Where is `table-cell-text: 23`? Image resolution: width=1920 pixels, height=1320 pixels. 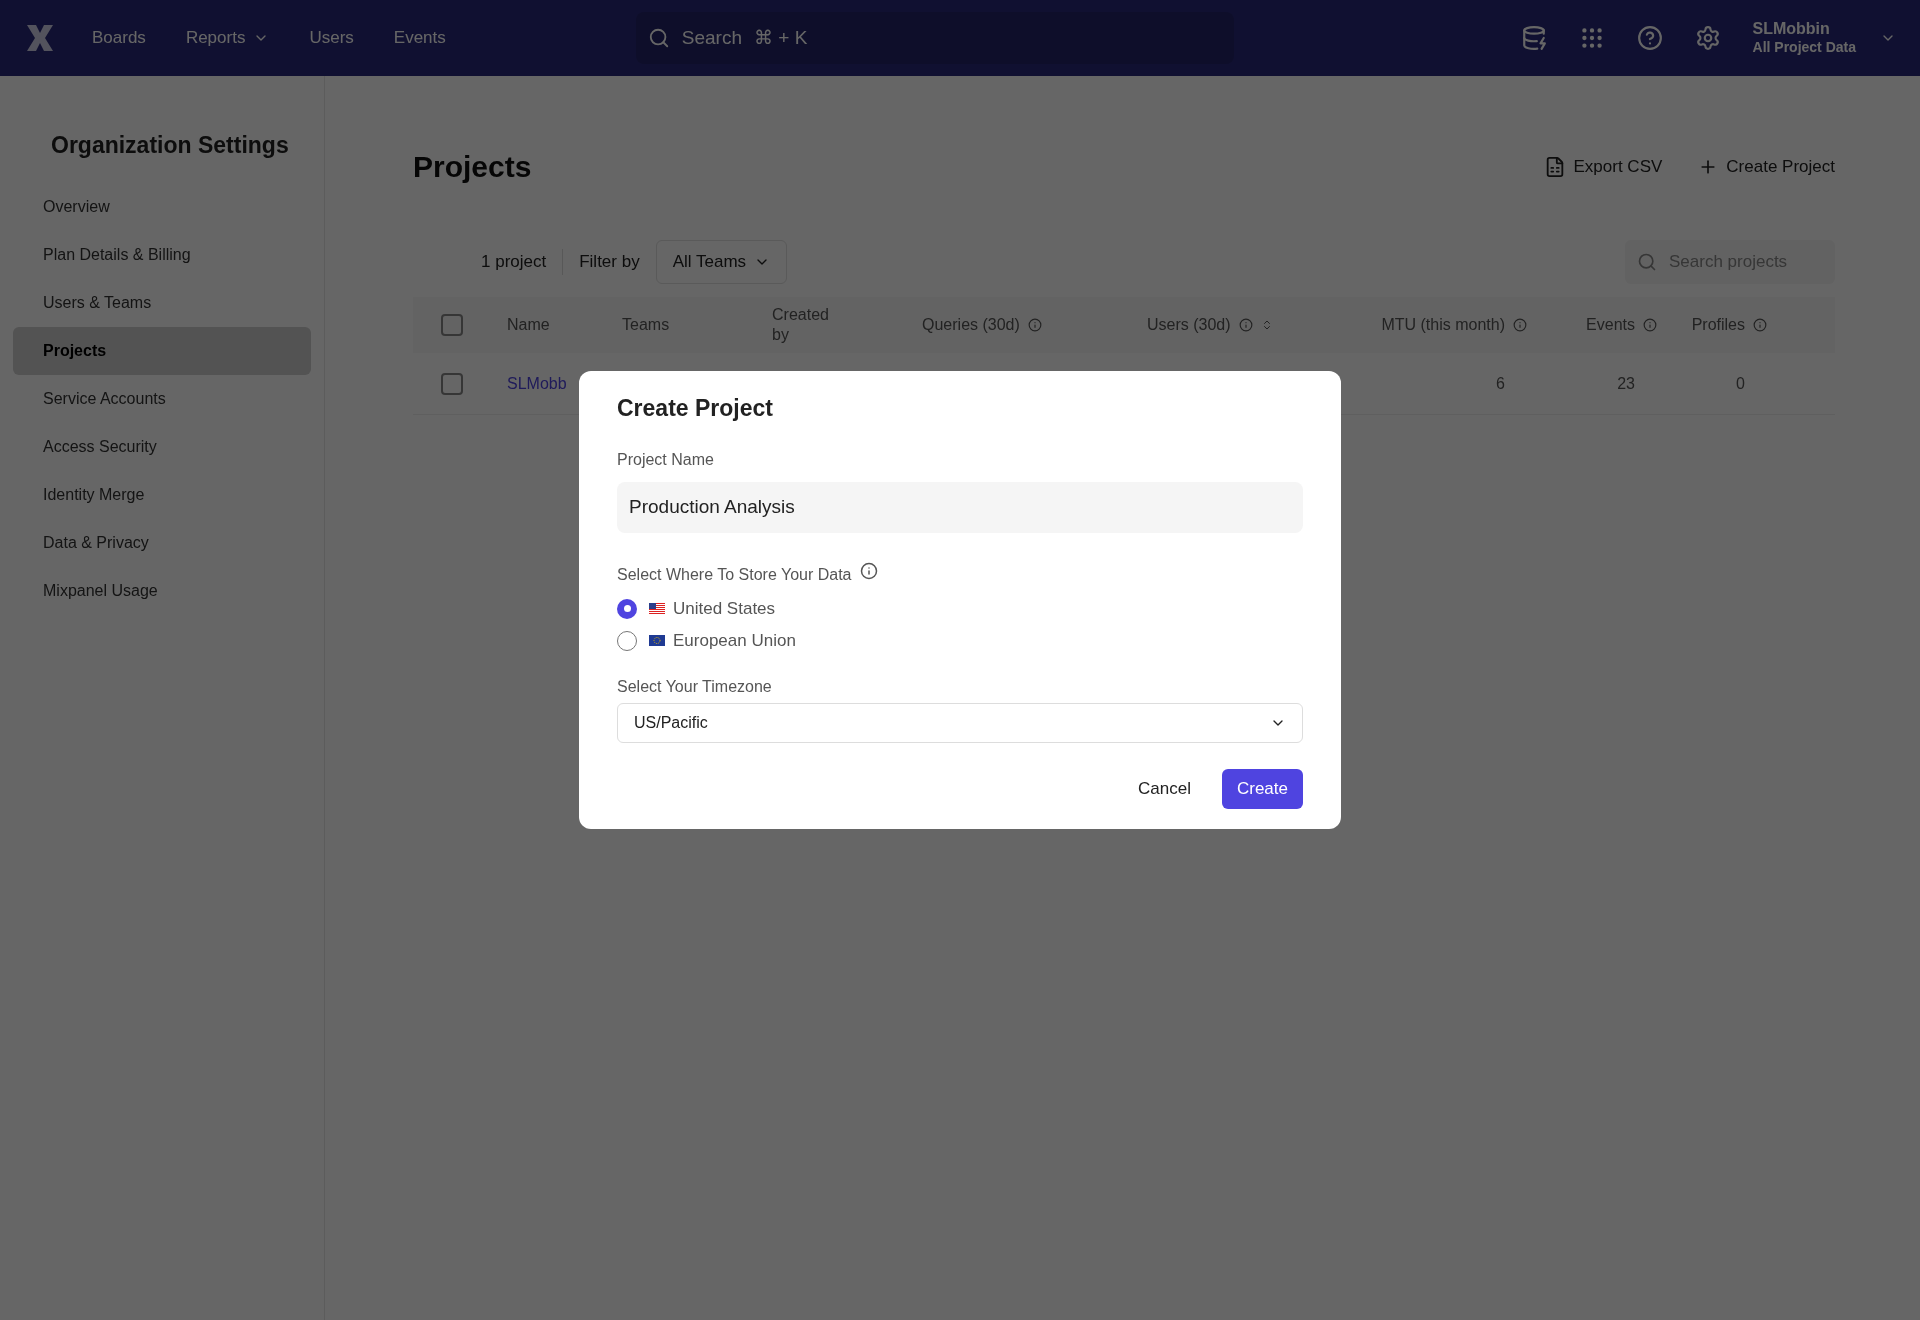 table-cell-text: 23 is located at coordinates (1626, 383).